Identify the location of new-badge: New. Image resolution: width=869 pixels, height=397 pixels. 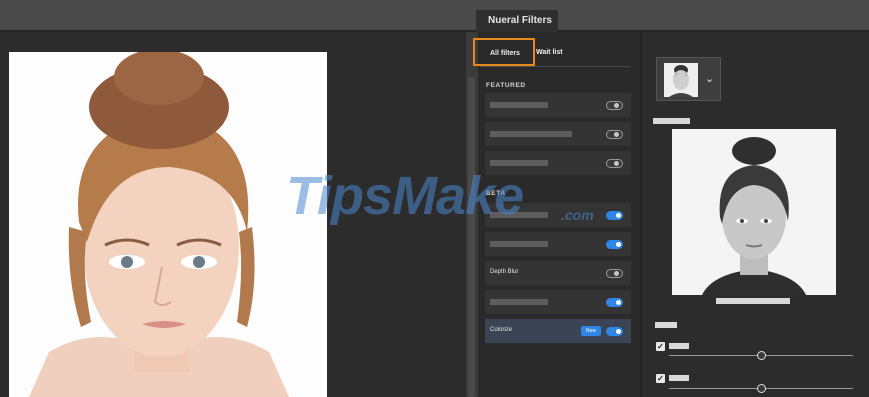
(591, 331).